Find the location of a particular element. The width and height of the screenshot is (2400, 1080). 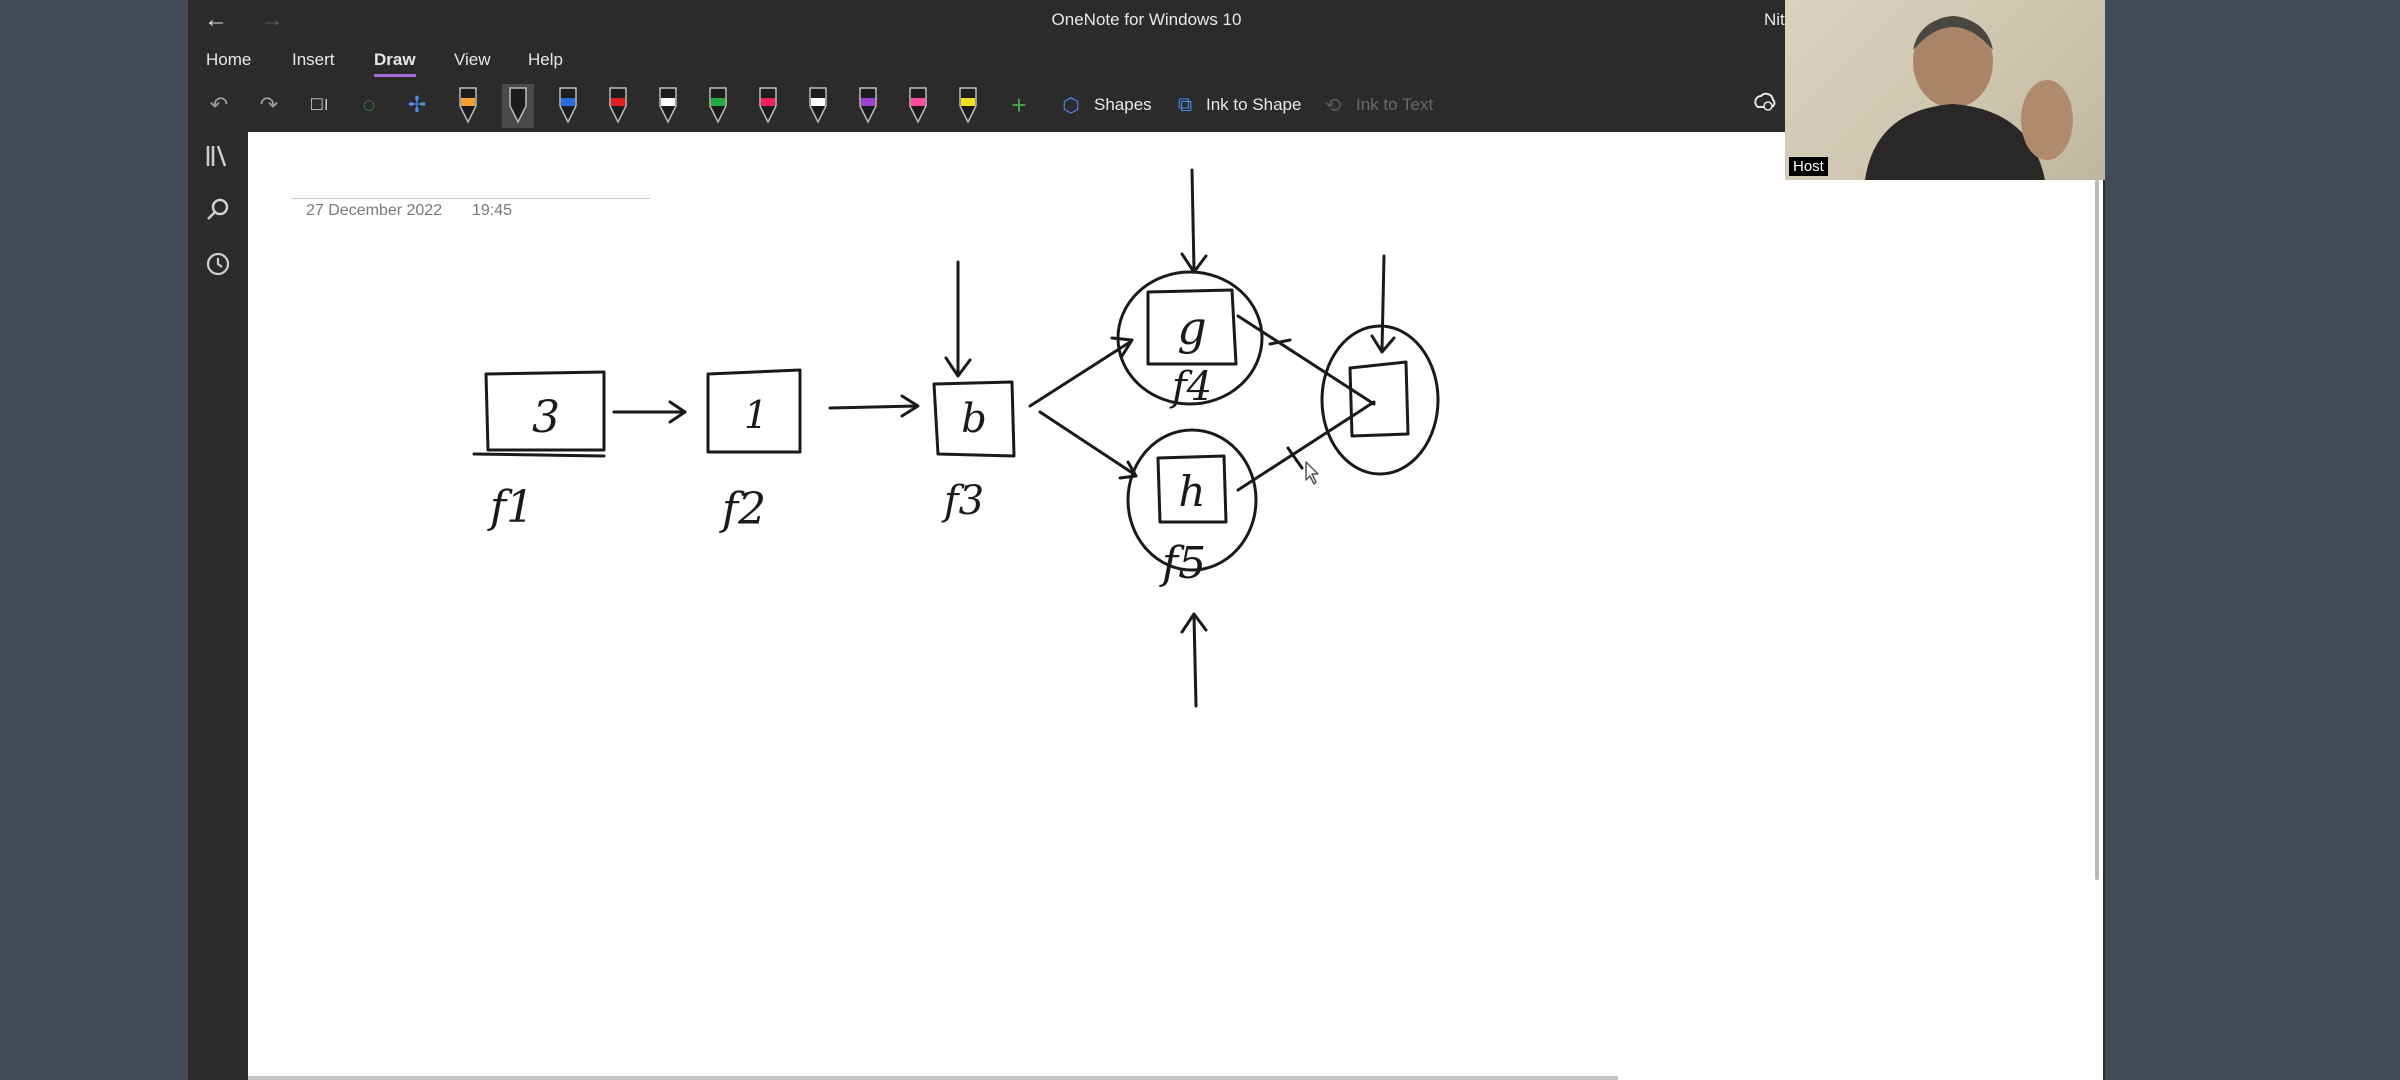

cursor-icon is located at coordinates (1312, 473).